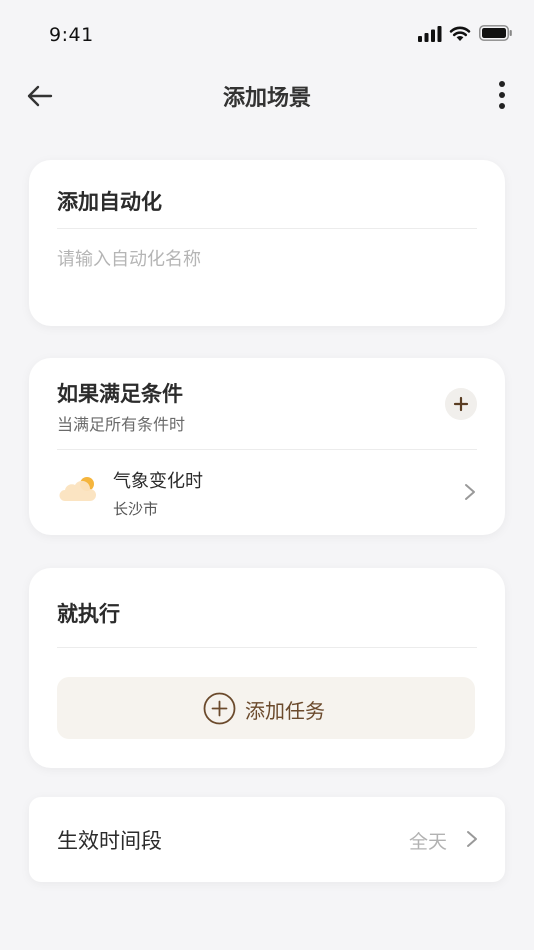 Image resolution: width=534 pixels, height=950 pixels. Describe the element at coordinates (136, 509) in the screenshot. I see `condition-detail: 长沙市` at that location.